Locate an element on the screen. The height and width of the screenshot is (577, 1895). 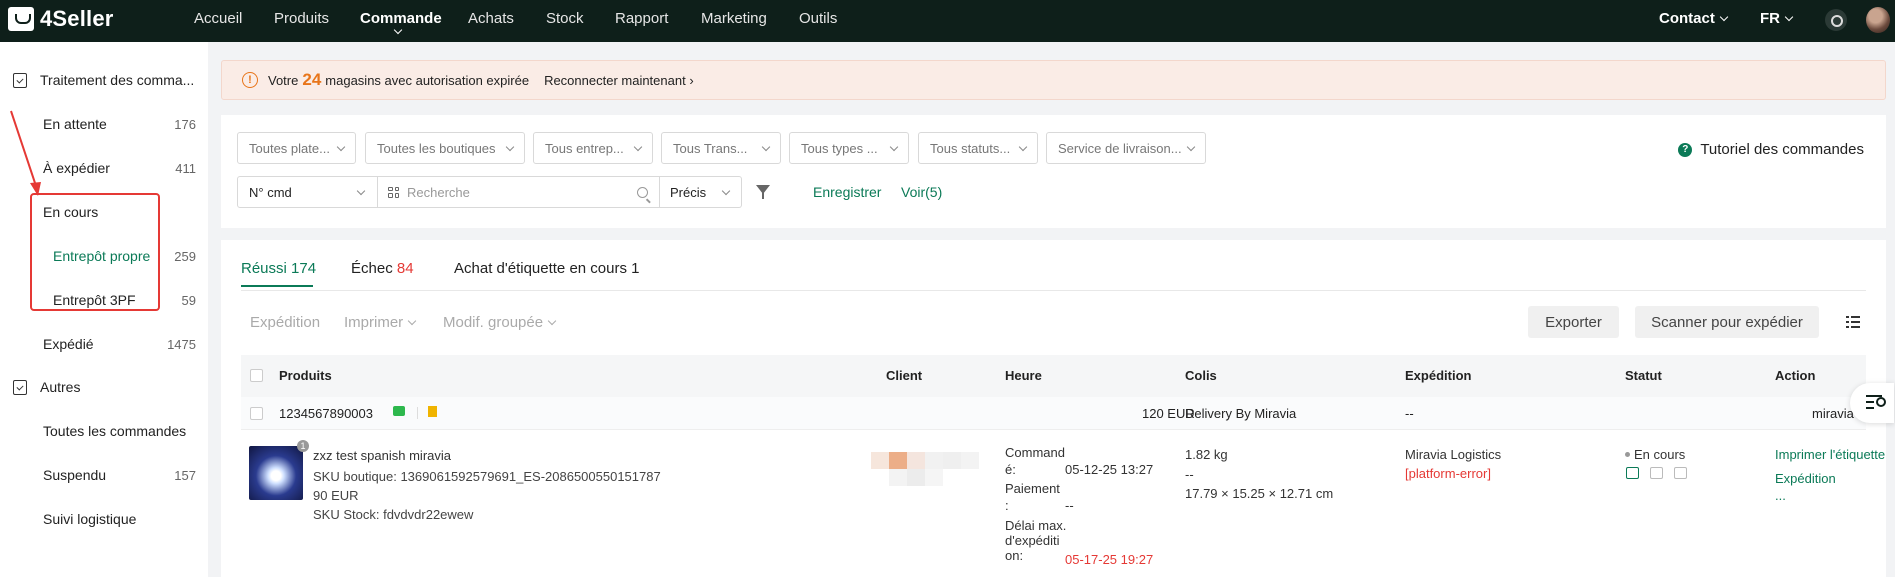
col-products: Produits is located at coordinates (305, 375).